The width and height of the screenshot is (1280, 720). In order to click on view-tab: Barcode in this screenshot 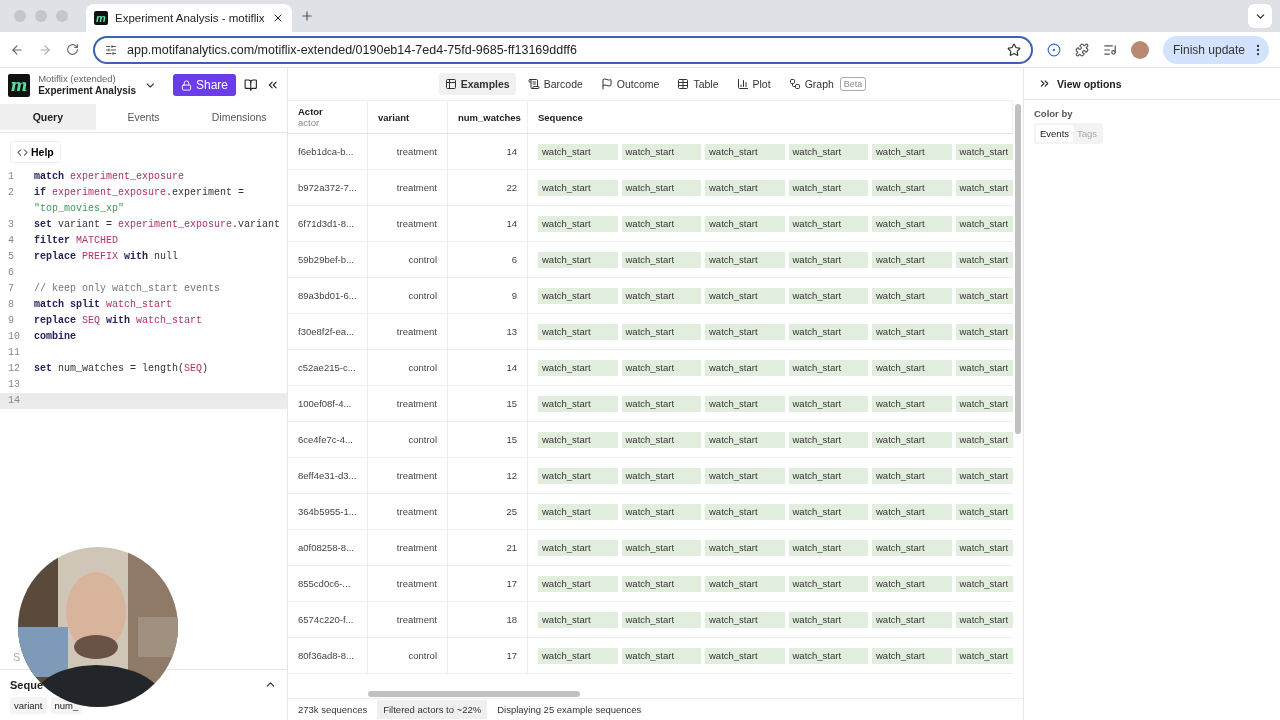, I will do `click(555, 84)`.